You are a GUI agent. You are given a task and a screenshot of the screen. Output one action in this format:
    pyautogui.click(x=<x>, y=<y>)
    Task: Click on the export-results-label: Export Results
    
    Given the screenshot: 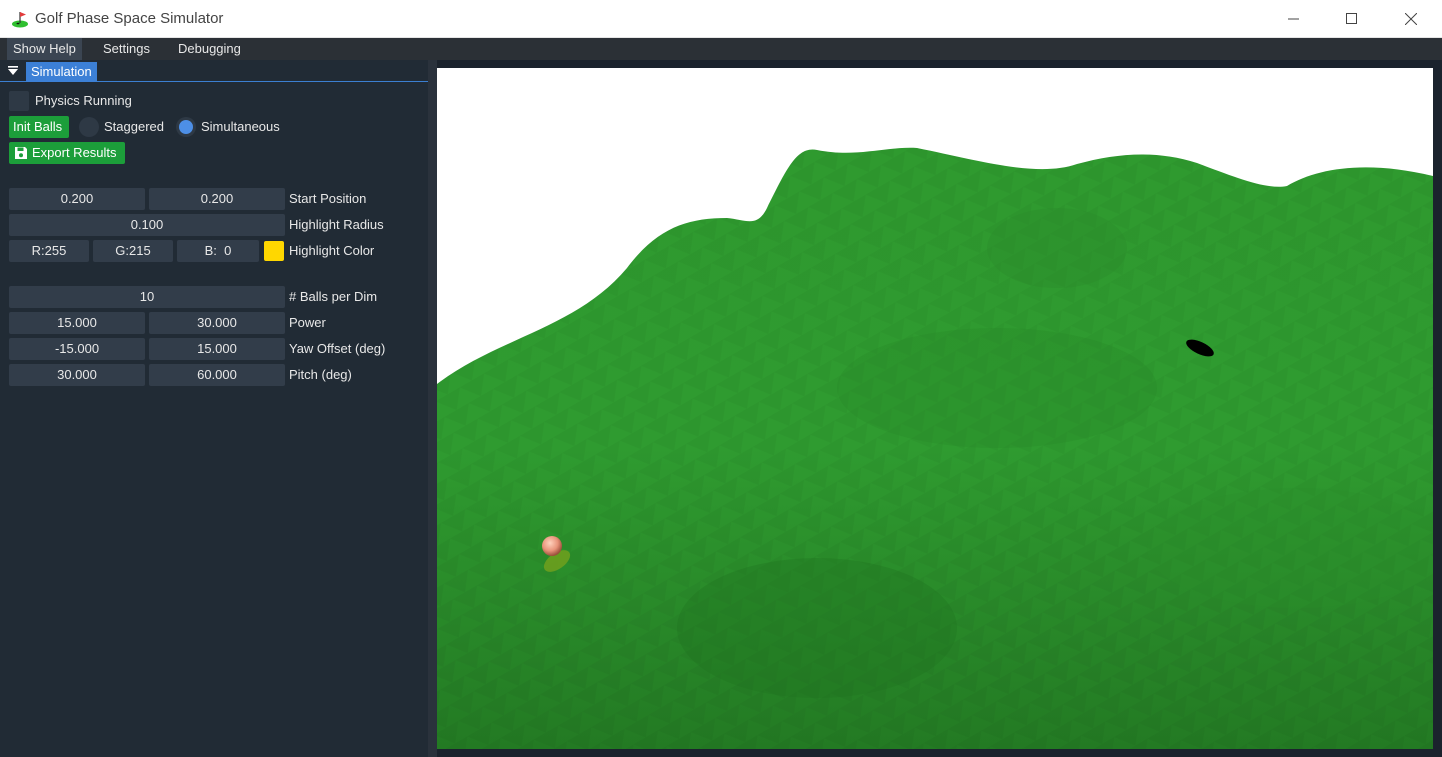 What is the action you would take?
    pyautogui.click(x=74, y=152)
    